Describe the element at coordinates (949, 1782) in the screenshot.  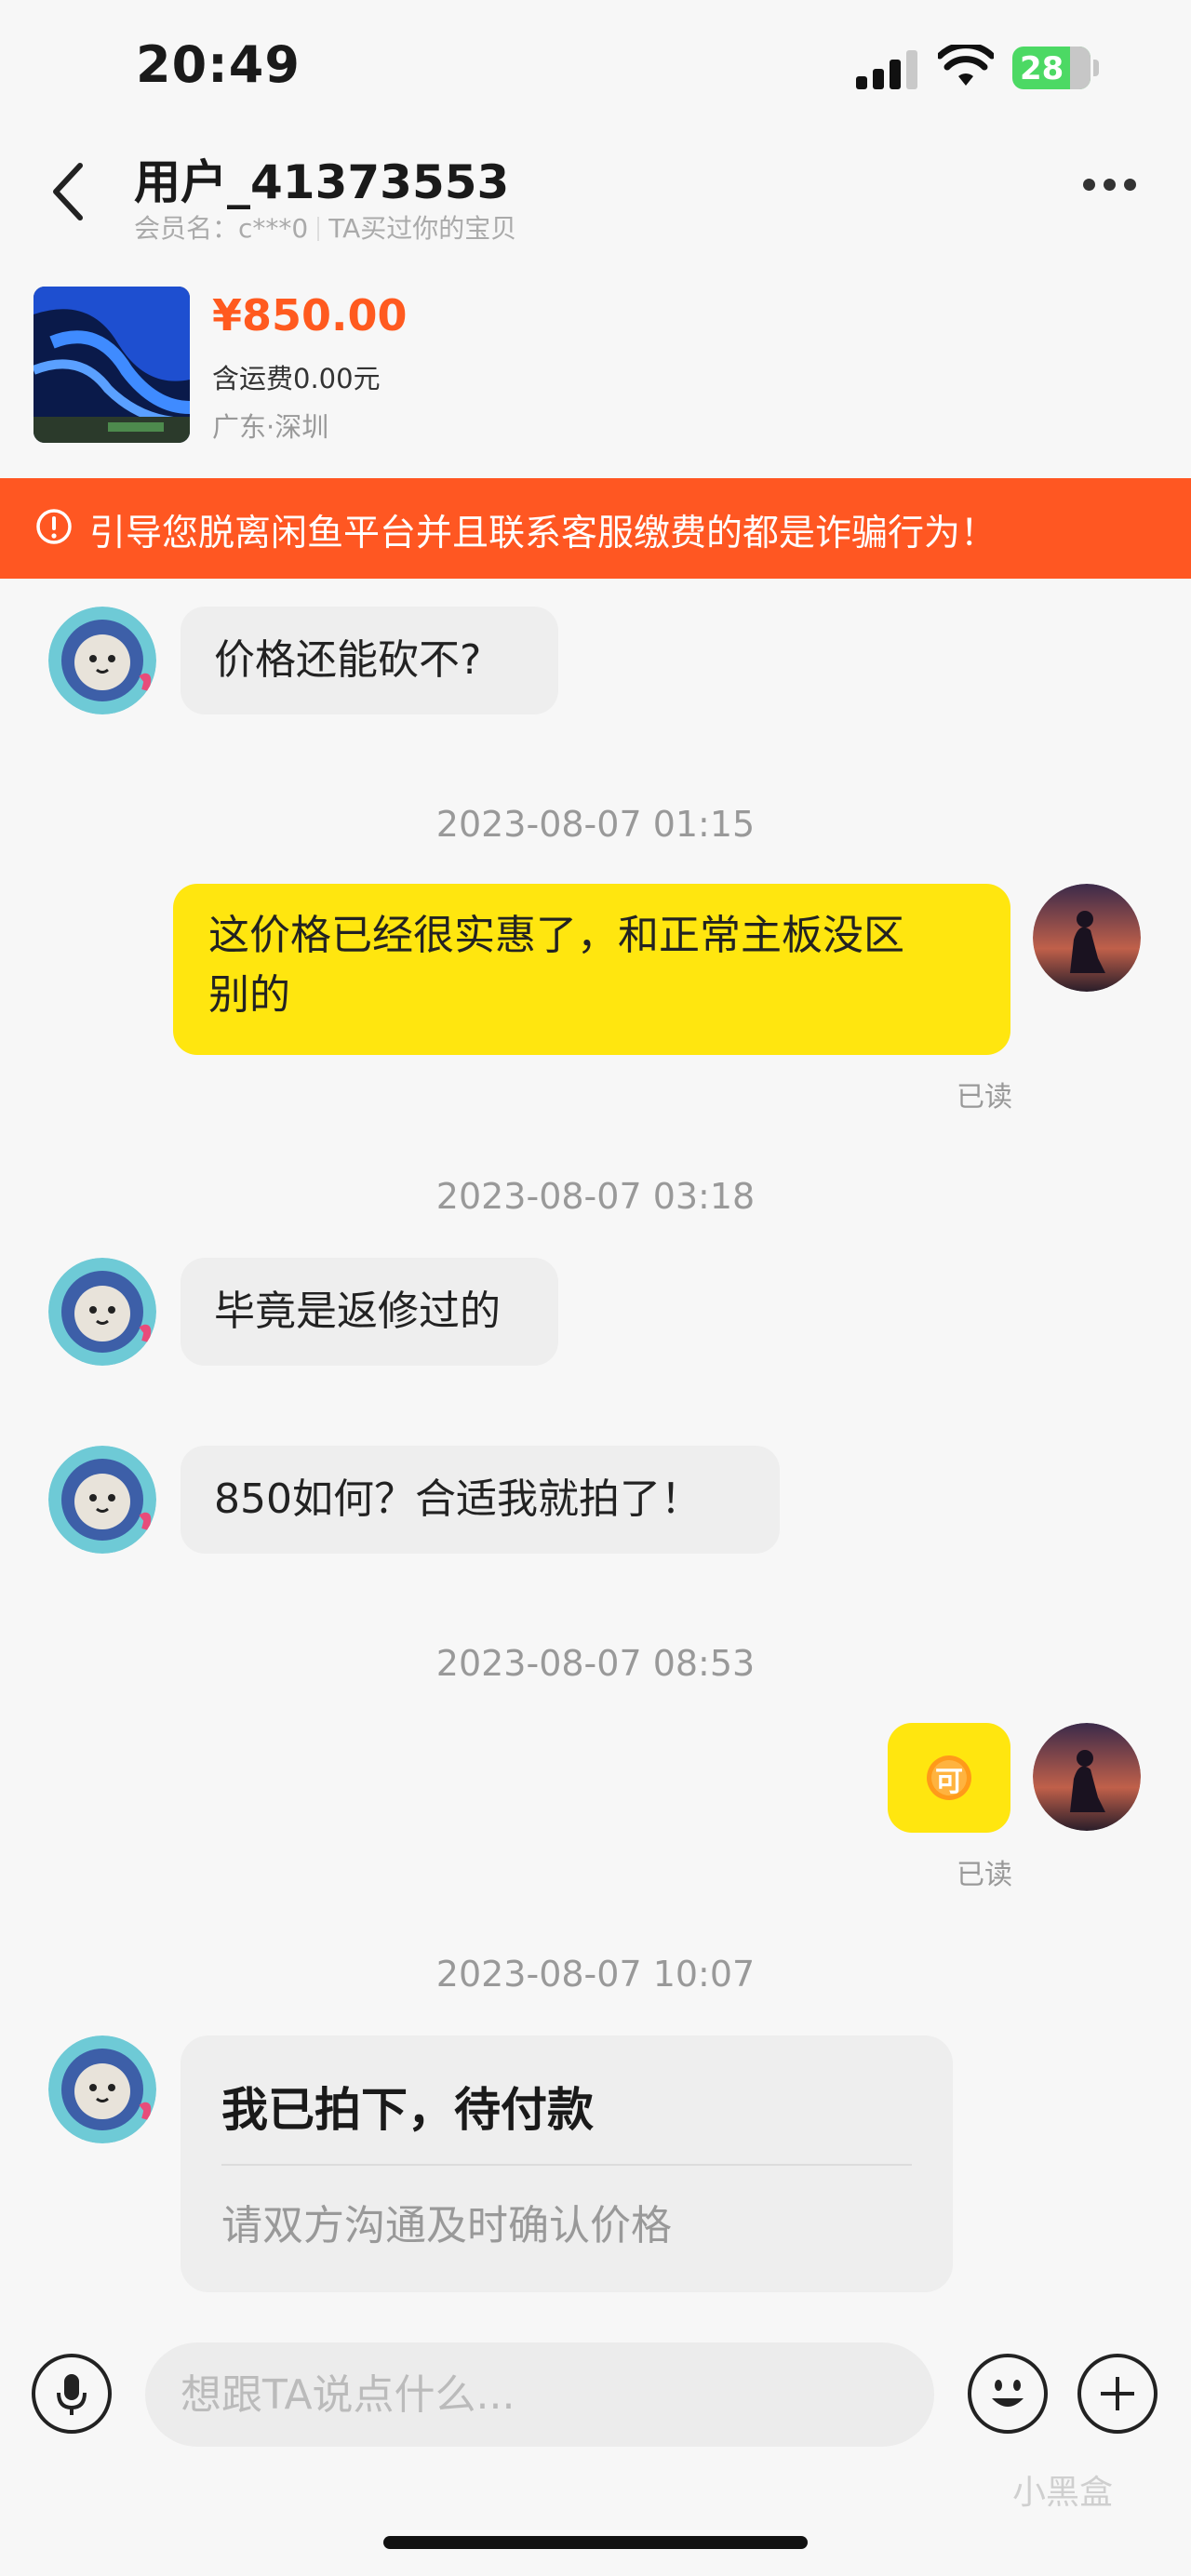
I see `sticker-text: 可` at that location.